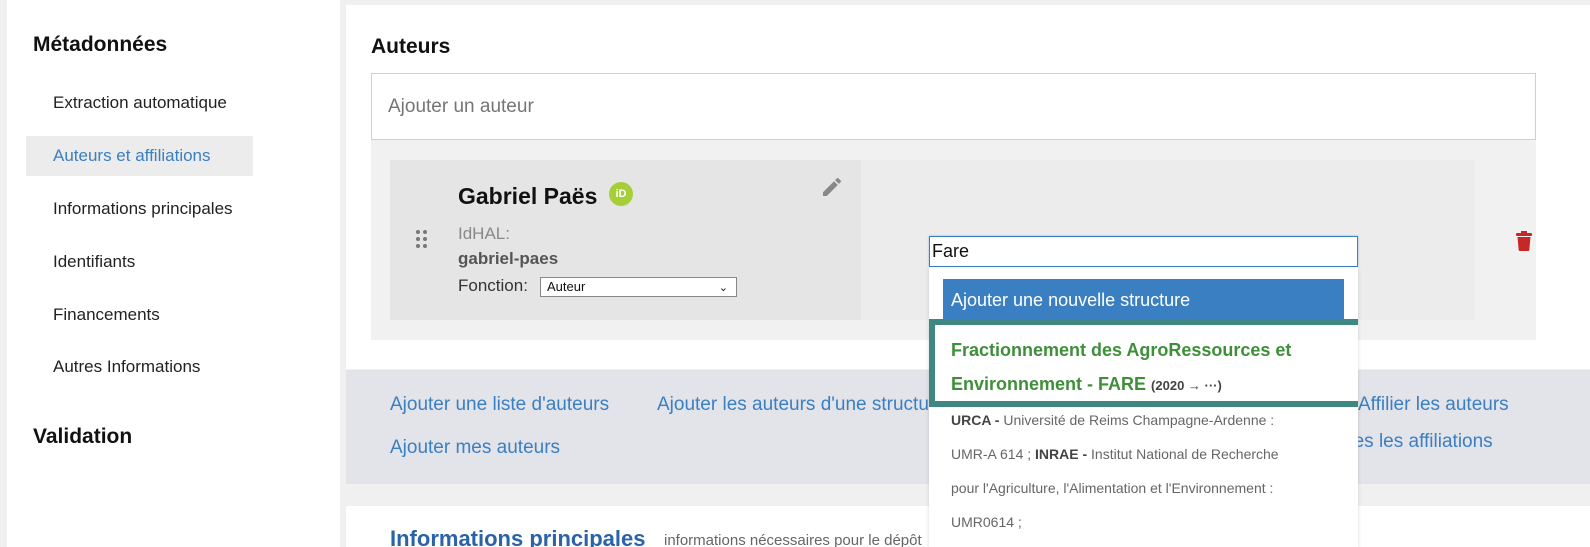 Image resolution: width=1590 pixels, height=547 pixels. Describe the element at coordinates (1137, 420) in the screenshot. I see `detail-text: Université de Reims Champagne-Ardenne :` at that location.